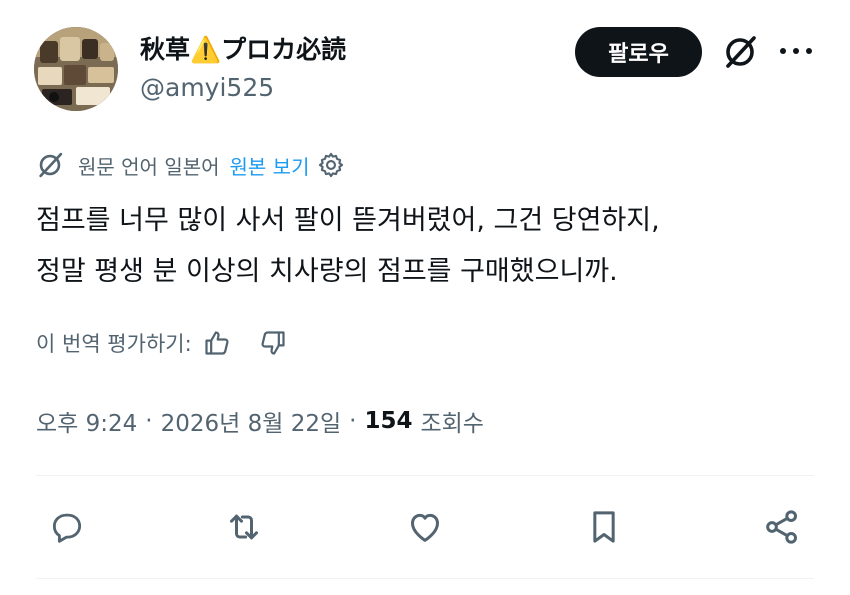 Image resolution: width=850 pixels, height=595 pixels. I want to click on views-count: 154, so click(388, 421).